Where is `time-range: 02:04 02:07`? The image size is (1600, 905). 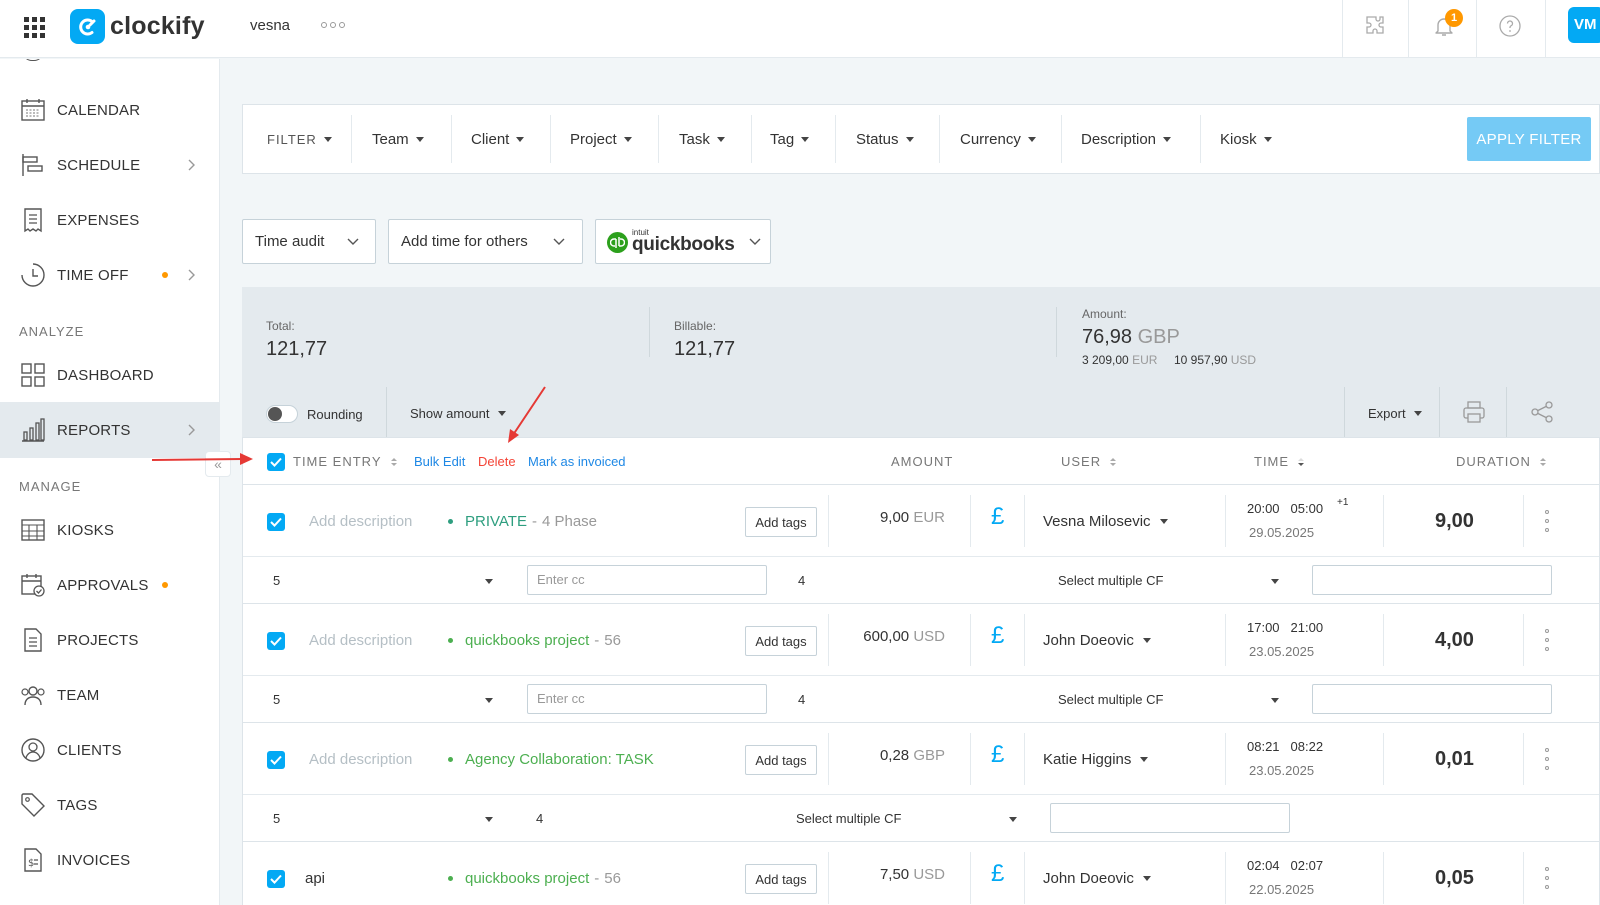
time-range: 02:04 02:07 is located at coordinates (1285, 865).